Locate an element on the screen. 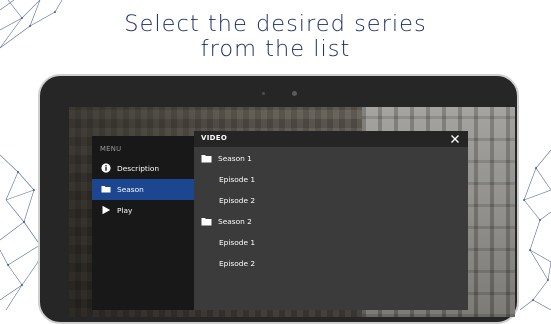 Image resolution: width=551 pixels, height=324 pixels. play-icon is located at coordinates (106, 210).